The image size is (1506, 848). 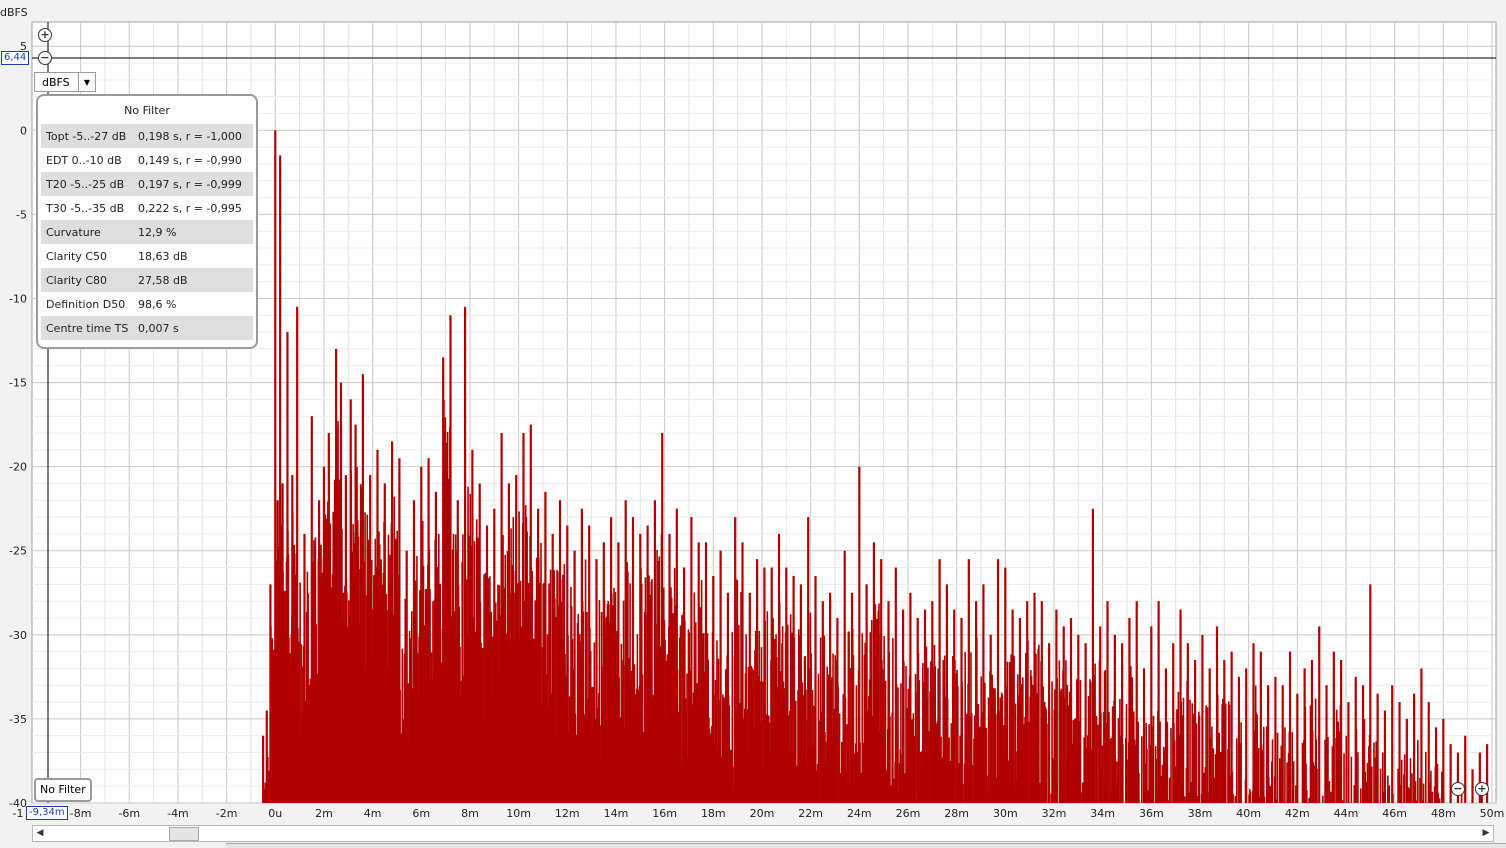 What do you see at coordinates (713, 813) in the screenshot?
I see `x-tick-label: 18m` at bounding box center [713, 813].